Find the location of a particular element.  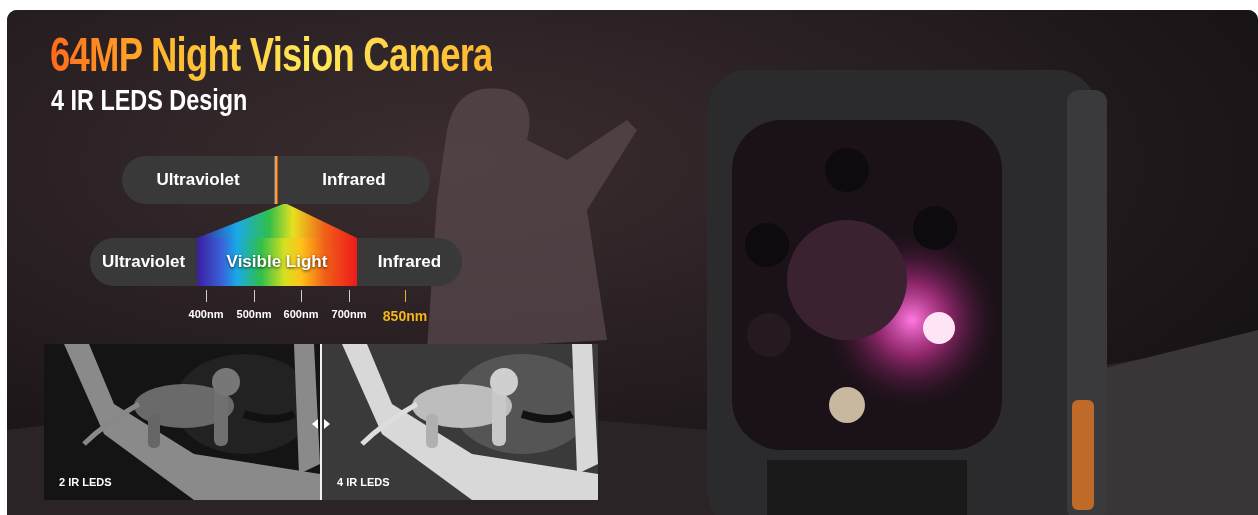

wavelength-label: 600nm is located at coordinates (301, 314).